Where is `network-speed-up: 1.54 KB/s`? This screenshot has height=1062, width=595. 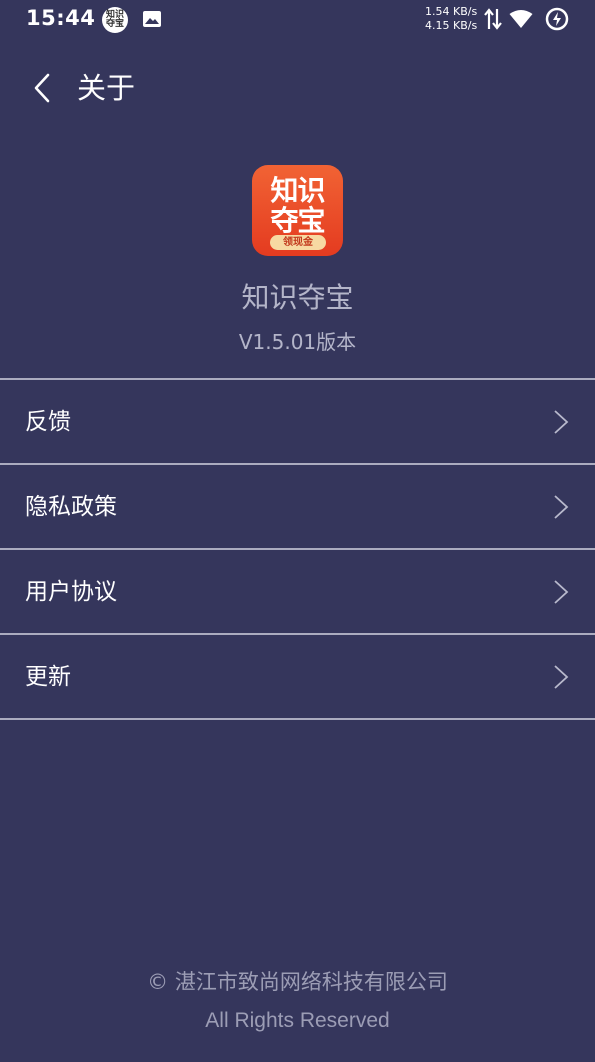
network-speed-up: 1.54 KB/s is located at coordinates (451, 11).